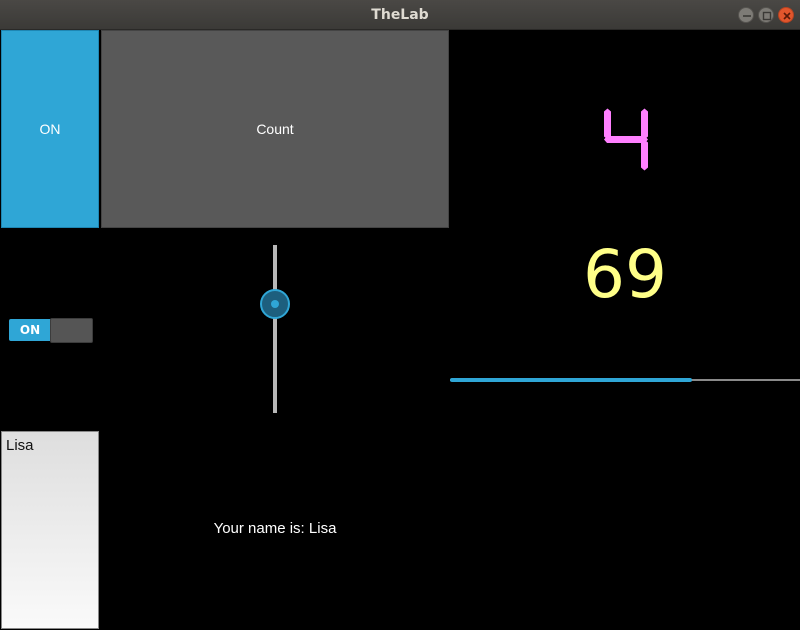 The image size is (800, 630). I want to click on digit-segment-c, so click(644, 155).